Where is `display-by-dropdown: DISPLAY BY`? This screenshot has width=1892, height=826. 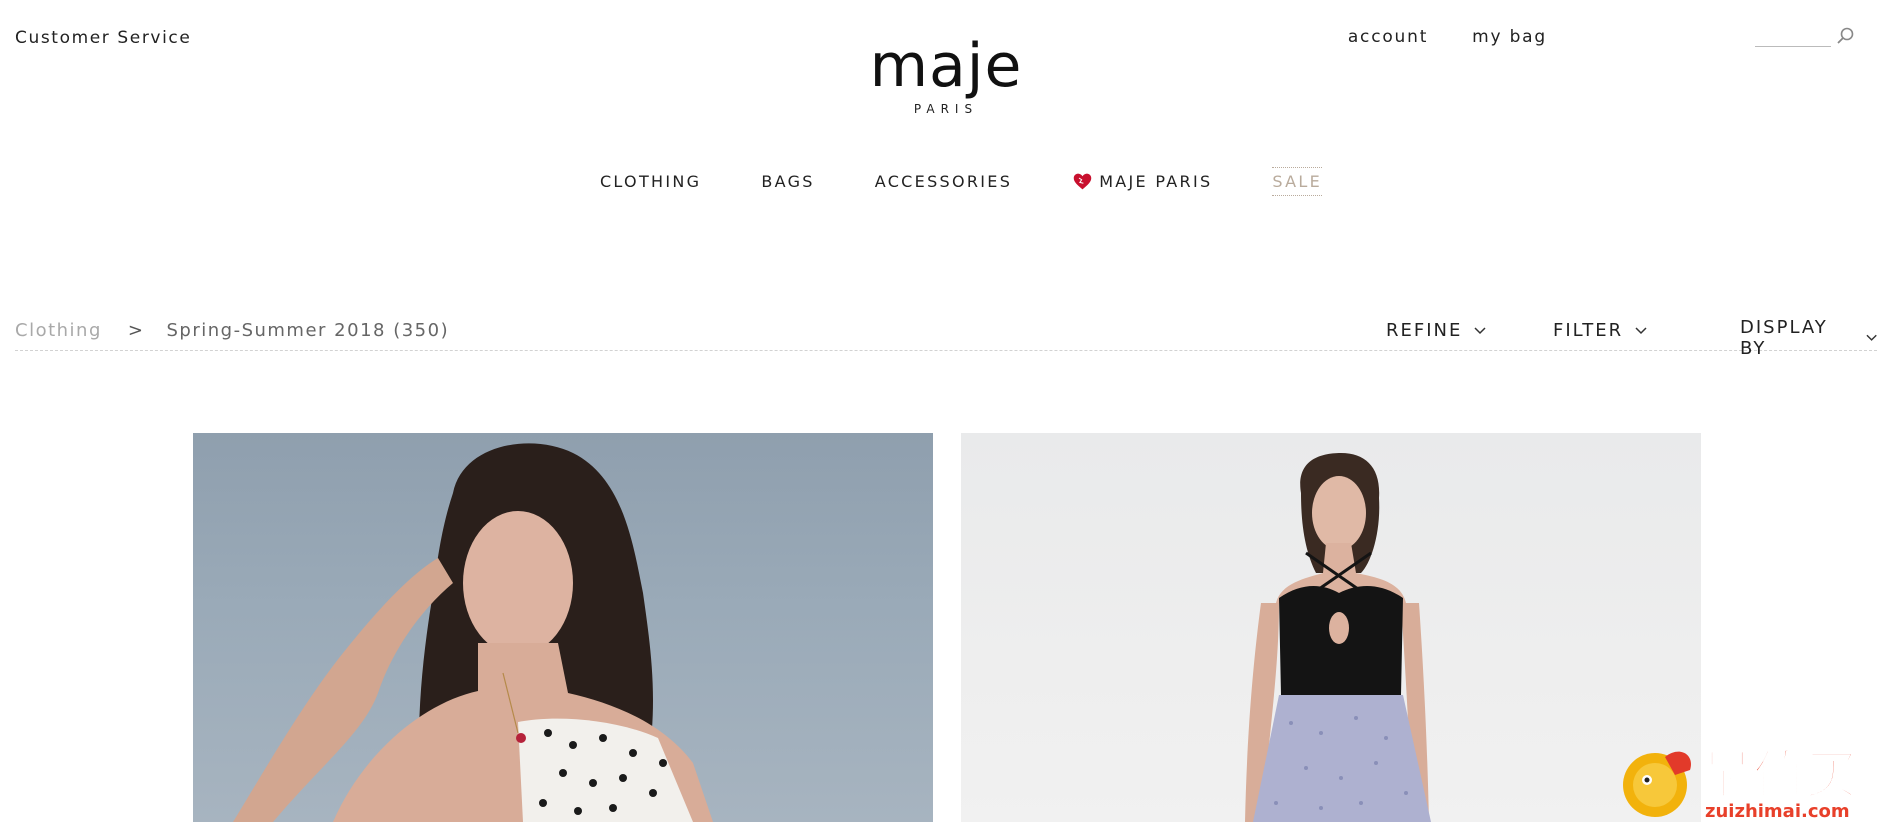
display-by-dropdown: DISPLAY BY is located at coordinates (1808, 338).